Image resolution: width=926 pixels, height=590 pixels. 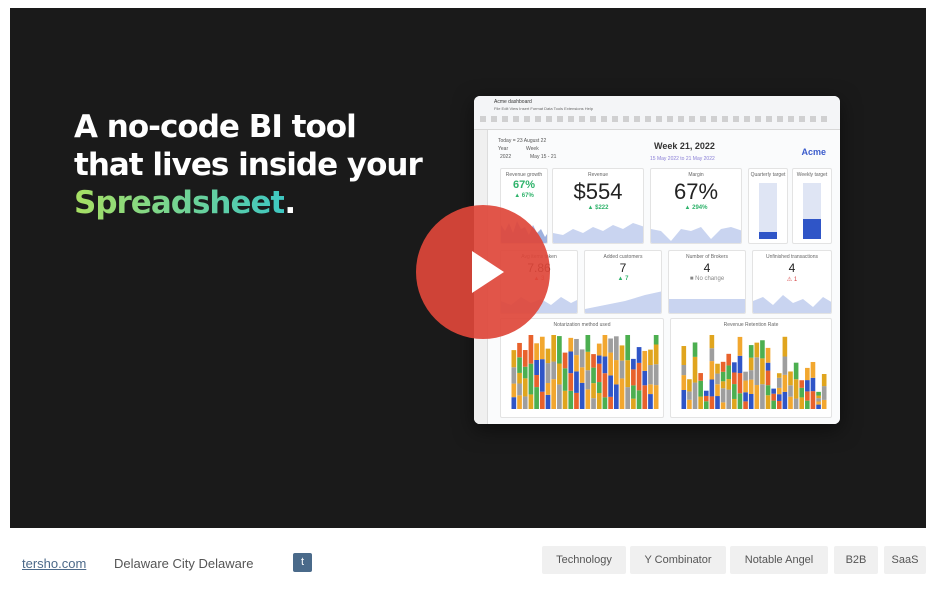 What do you see at coordinates (524, 196) in the screenshot?
I see `card-delta: ▲ 67%` at bounding box center [524, 196].